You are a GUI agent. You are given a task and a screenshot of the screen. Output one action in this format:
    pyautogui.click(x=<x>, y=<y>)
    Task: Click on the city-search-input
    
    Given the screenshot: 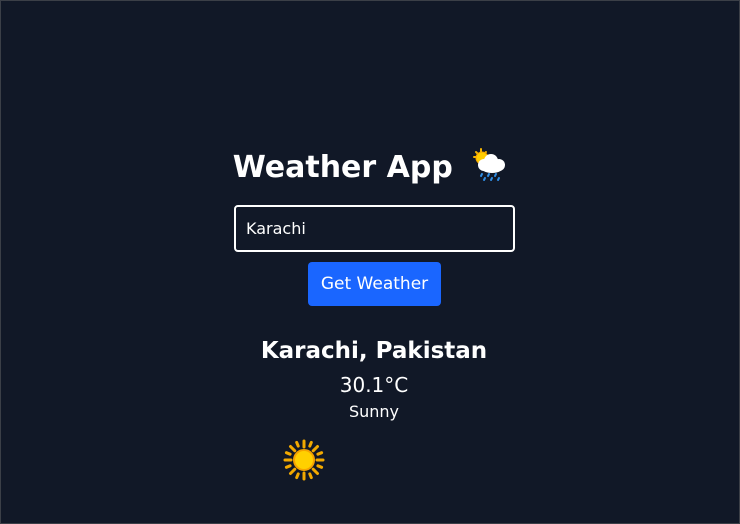 What is the action you would take?
    pyautogui.click(x=374, y=228)
    